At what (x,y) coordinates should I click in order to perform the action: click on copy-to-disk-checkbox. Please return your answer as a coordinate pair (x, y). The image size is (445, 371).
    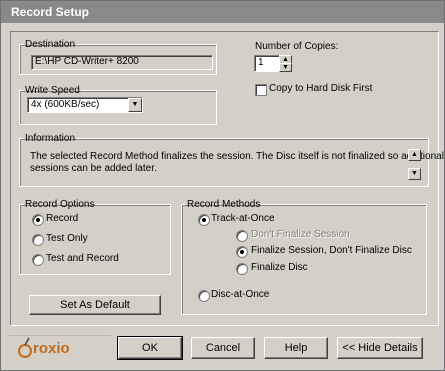
    Looking at the image, I should click on (261, 90).